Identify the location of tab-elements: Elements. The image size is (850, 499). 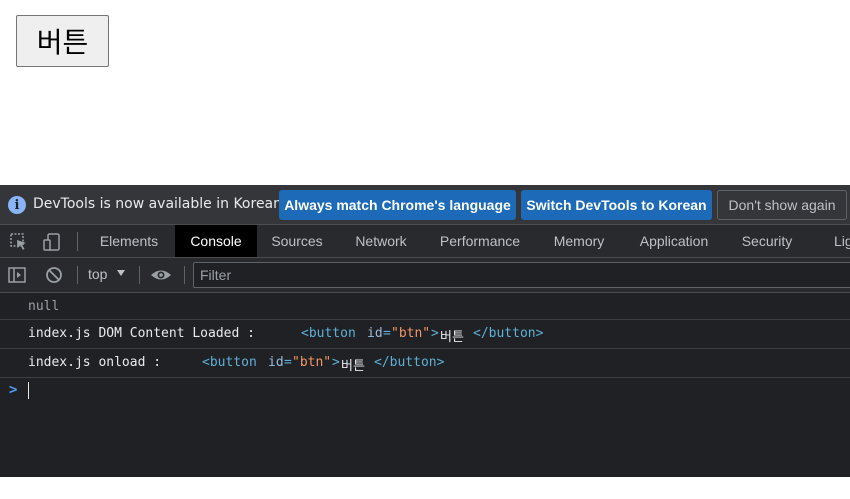
(129, 241).